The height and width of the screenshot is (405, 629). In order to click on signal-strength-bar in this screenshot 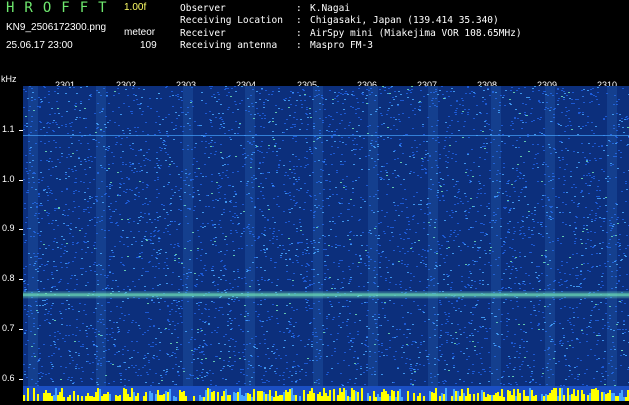, I will do `click(326, 393)`.